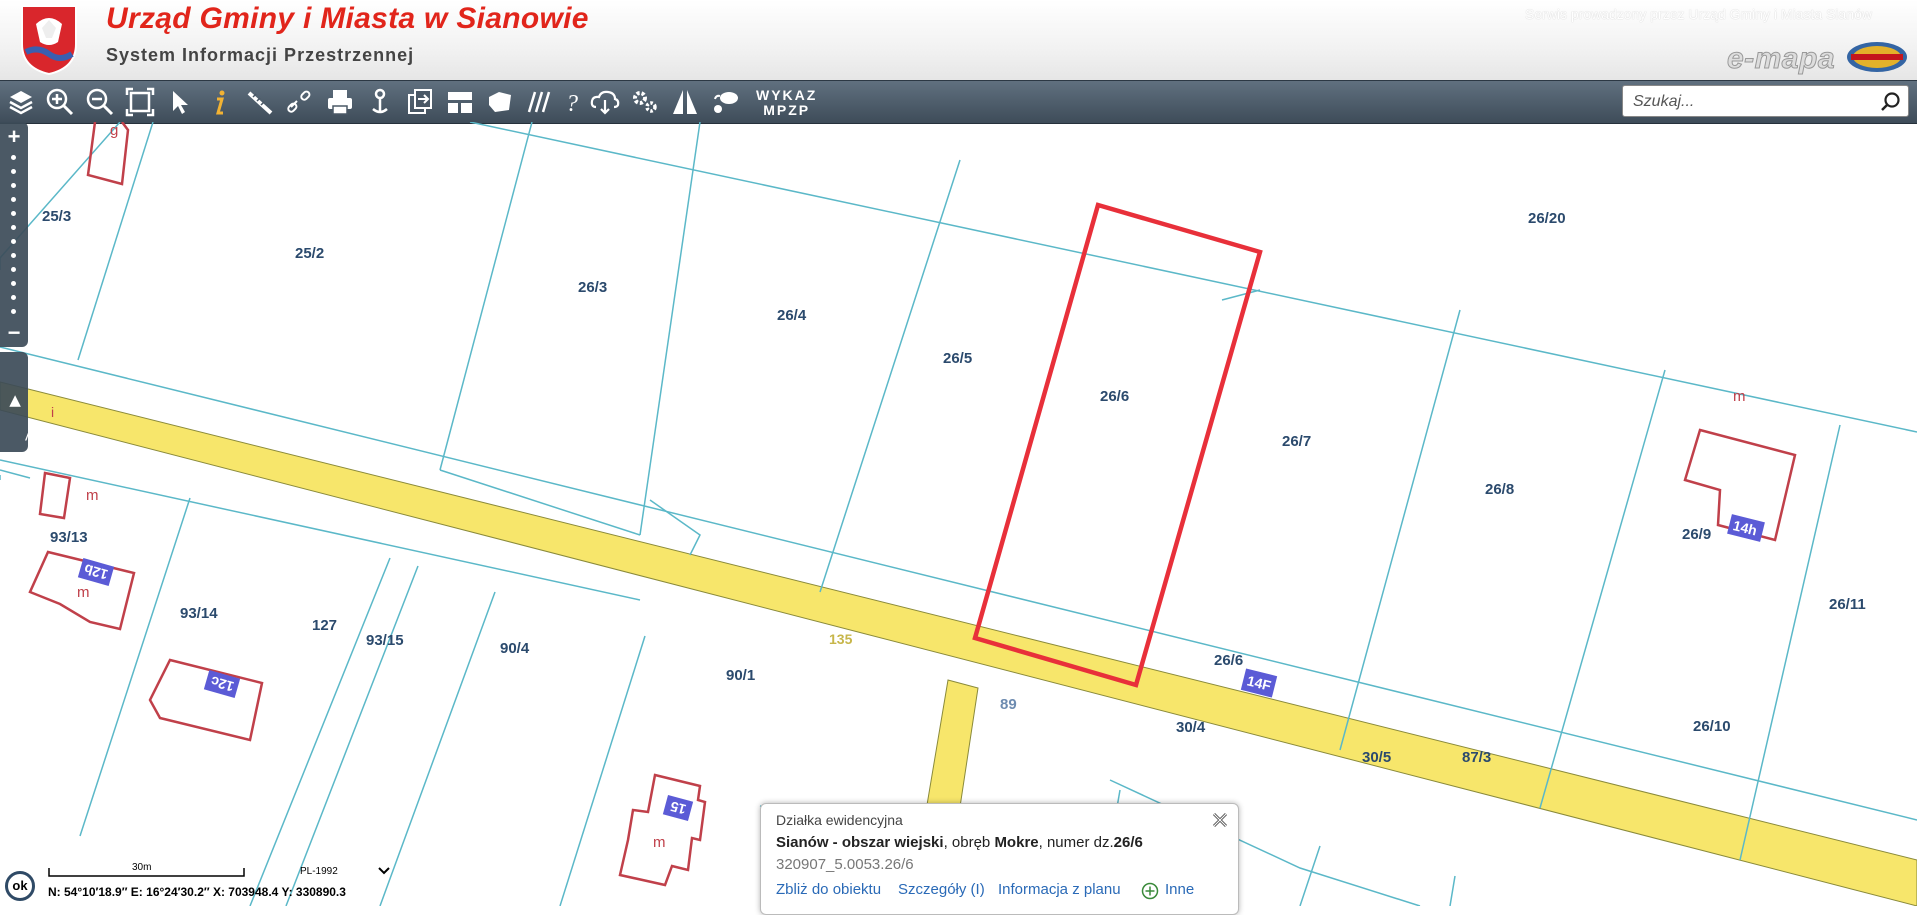 This screenshot has height=915, width=1917. Describe the element at coordinates (791, 315) in the screenshot. I see `parcel-label: 26/4` at that location.